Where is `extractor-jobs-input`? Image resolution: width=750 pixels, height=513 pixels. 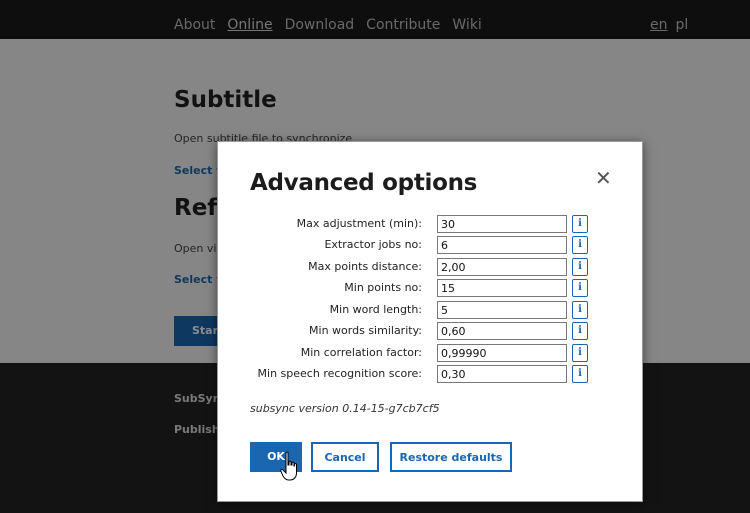 extractor-jobs-input is located at coordinates (502, 245).